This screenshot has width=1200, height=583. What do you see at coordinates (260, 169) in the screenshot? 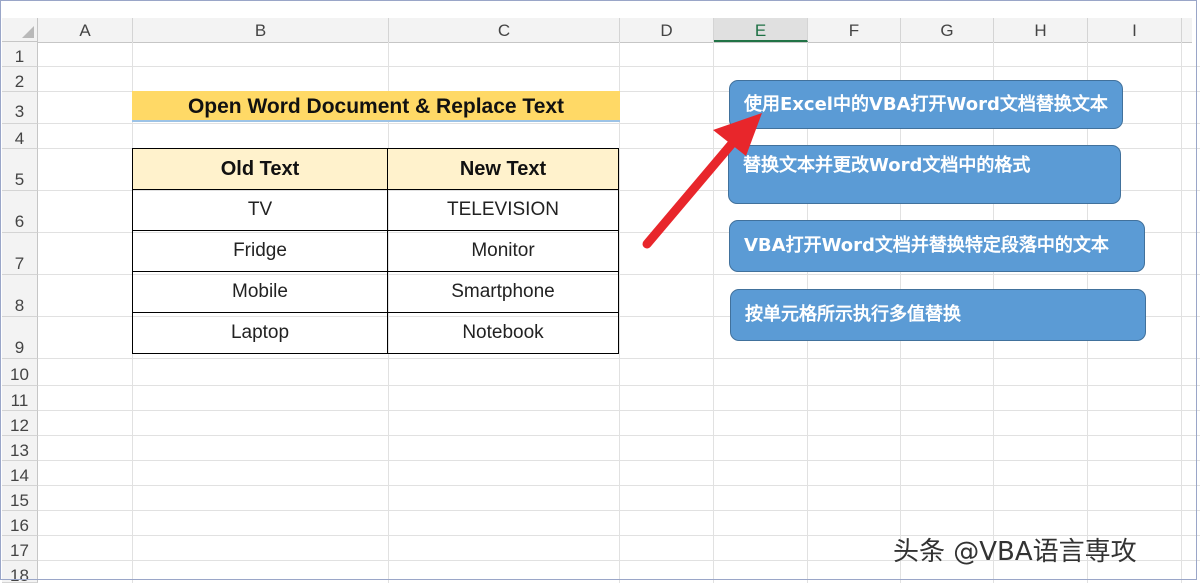
I see `header-old-text: Old Text` at bounding box center [260, 169].